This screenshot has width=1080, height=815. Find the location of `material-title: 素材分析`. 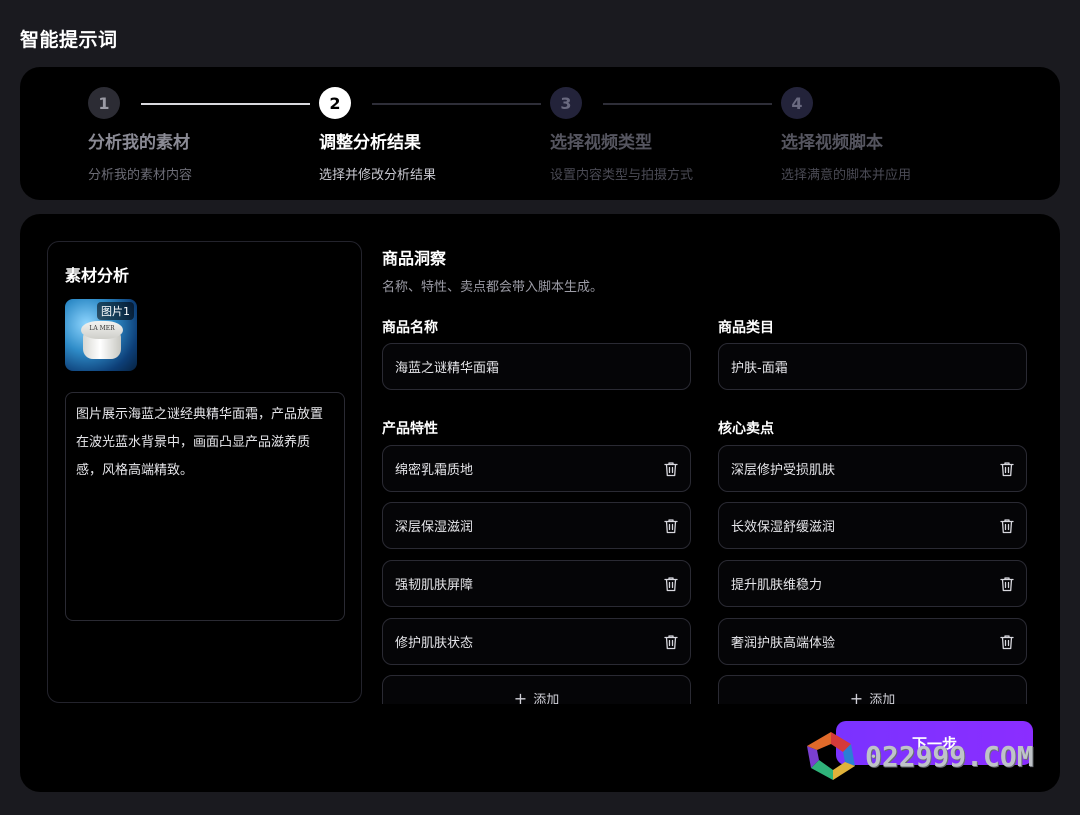

material-title: 素材分析 is located at coordinates (97, 275).